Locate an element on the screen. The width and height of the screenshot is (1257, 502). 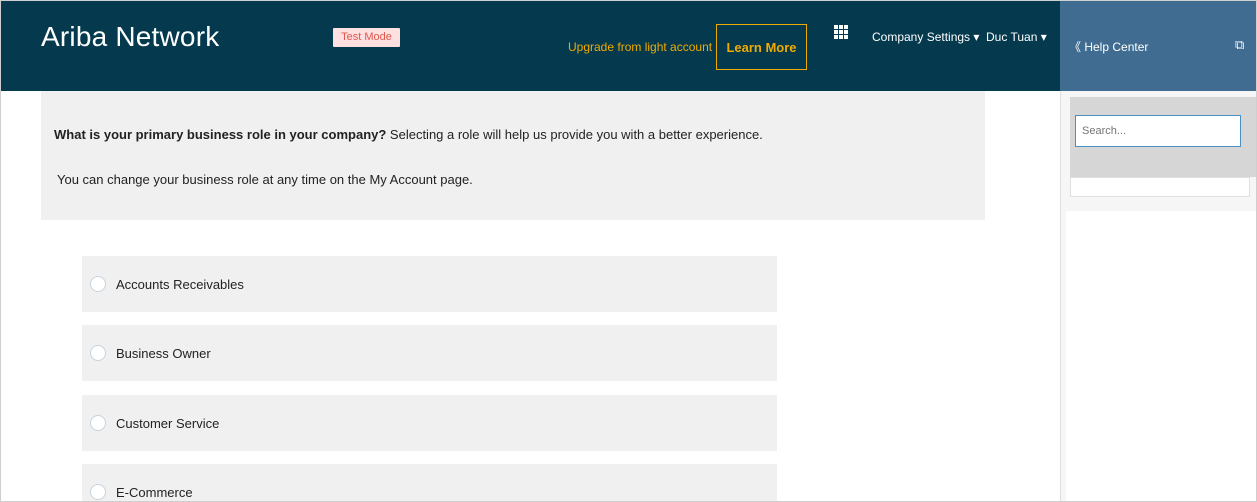
upgrade-account-link: Upgrade from light account is located at coordinates (640, 47).